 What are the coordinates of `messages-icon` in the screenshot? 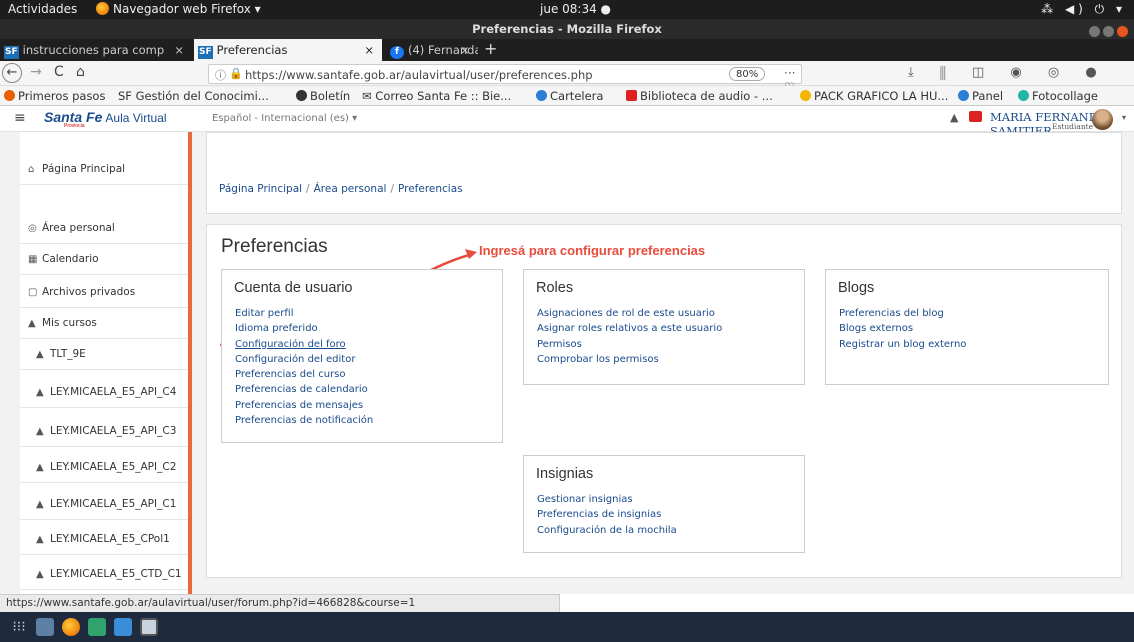 It's located at (975, 116).